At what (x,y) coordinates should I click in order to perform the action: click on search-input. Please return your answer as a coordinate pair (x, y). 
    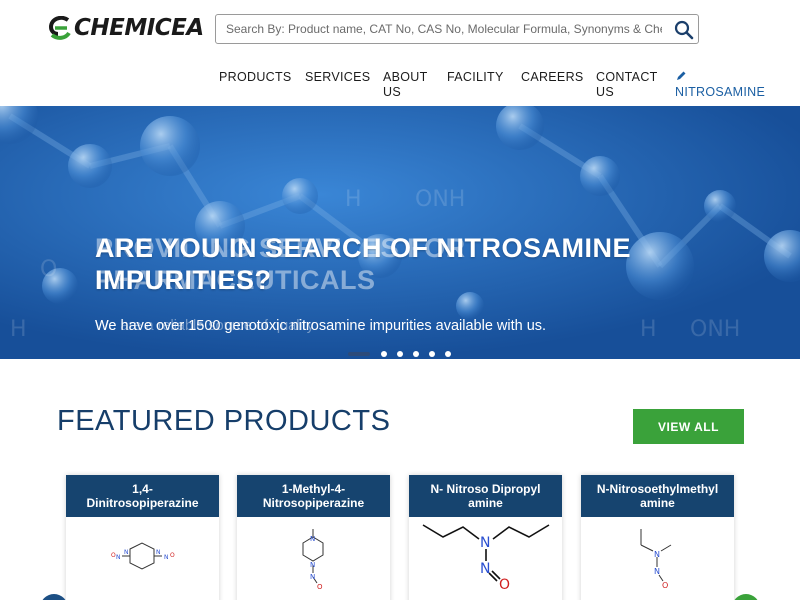
    Looking at the image, I should click on (444, 29).